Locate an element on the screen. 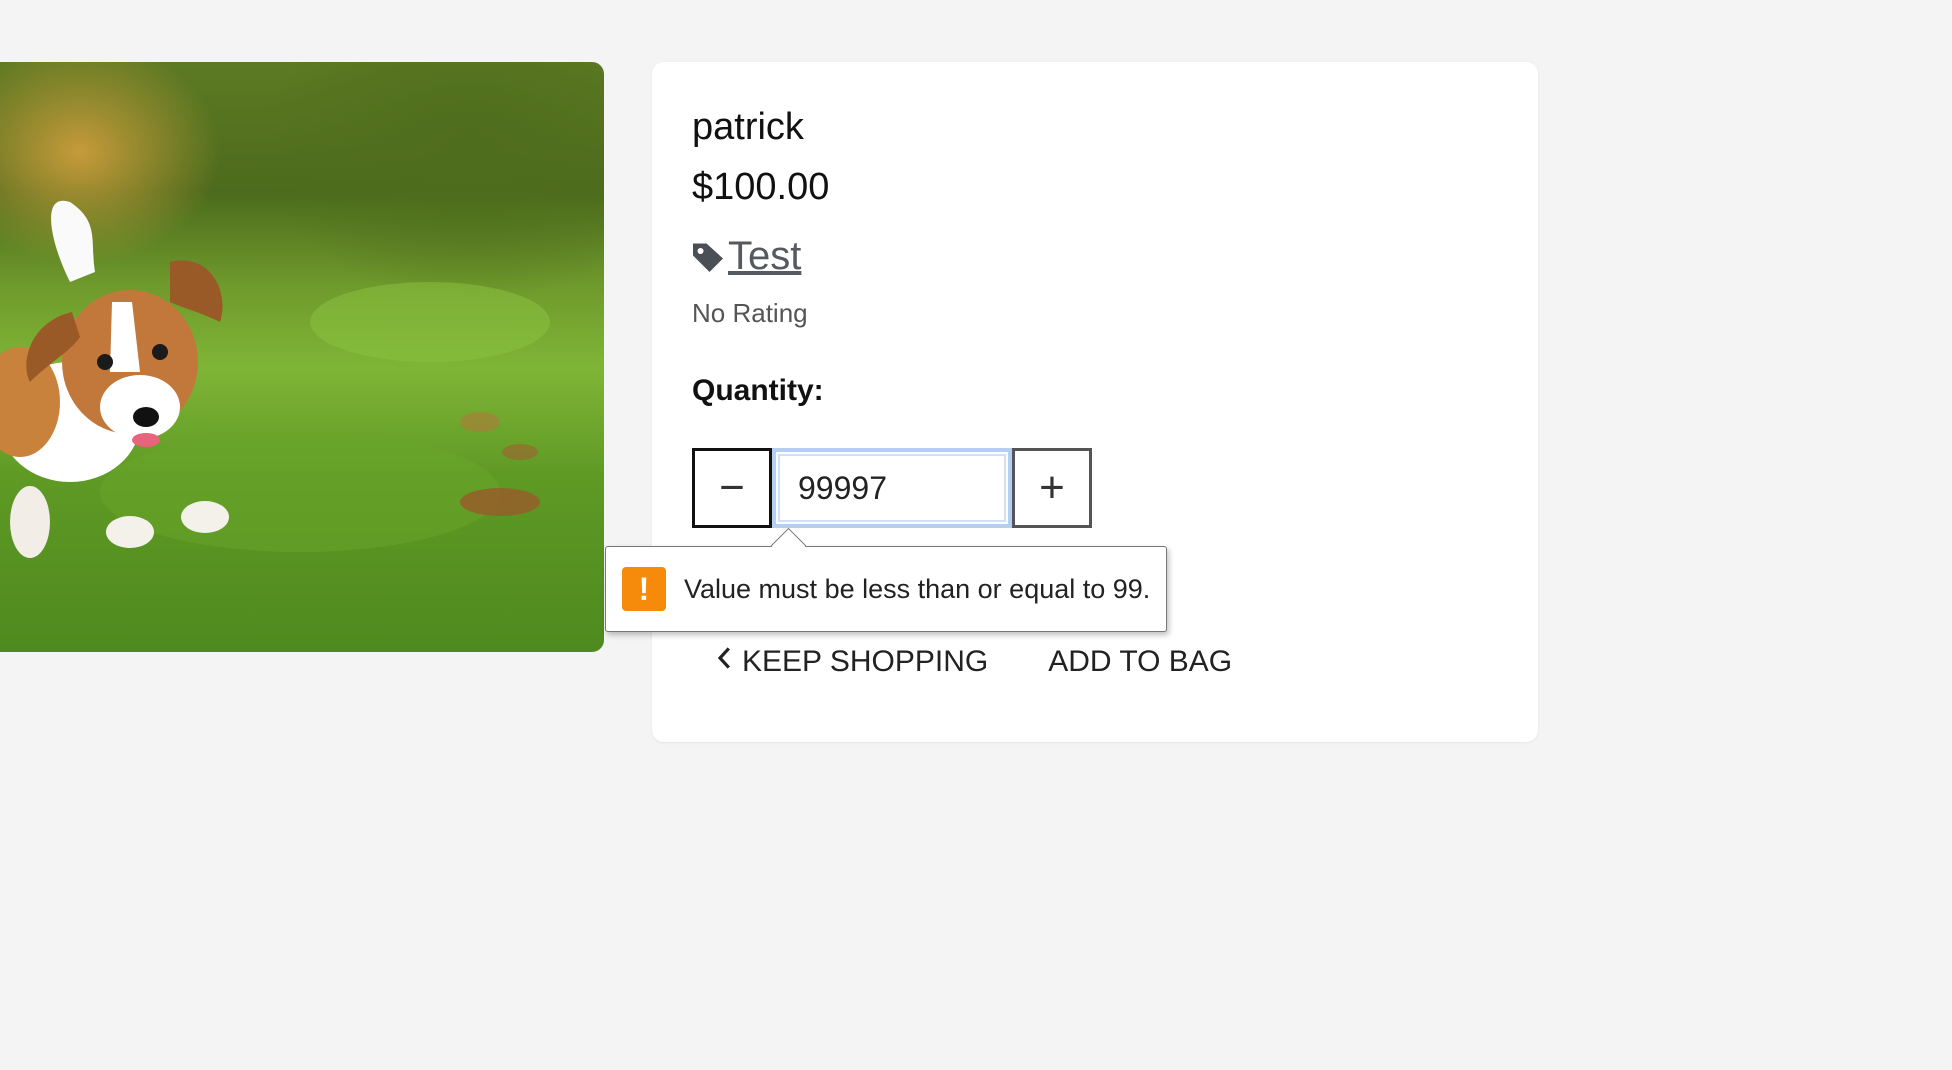 Image resolution: width=1952 pixels, height=1070 pixels. quantity-stepper: − + is located at coordinates (892, 488).